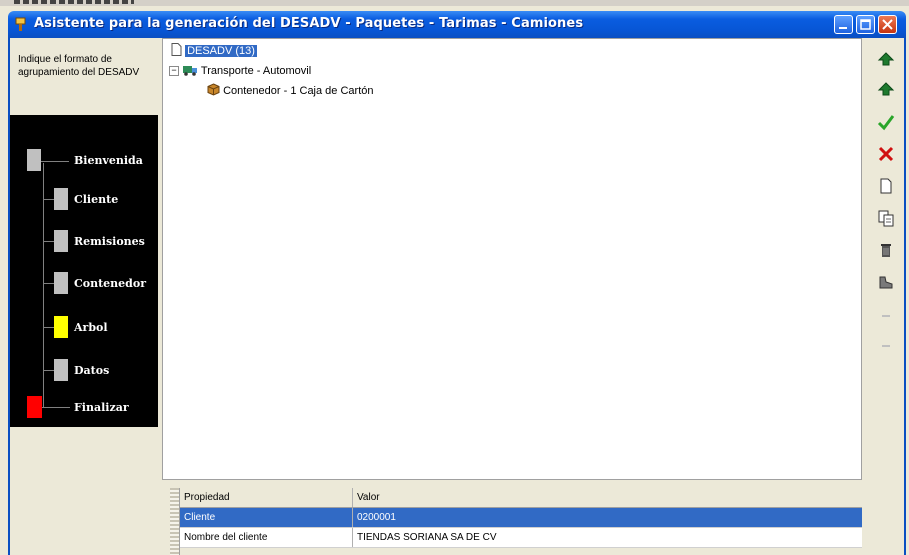  Describe the element at coordinates (91, 327) in the screenshot. I see `step-arbol-label: Arbol` at that location.